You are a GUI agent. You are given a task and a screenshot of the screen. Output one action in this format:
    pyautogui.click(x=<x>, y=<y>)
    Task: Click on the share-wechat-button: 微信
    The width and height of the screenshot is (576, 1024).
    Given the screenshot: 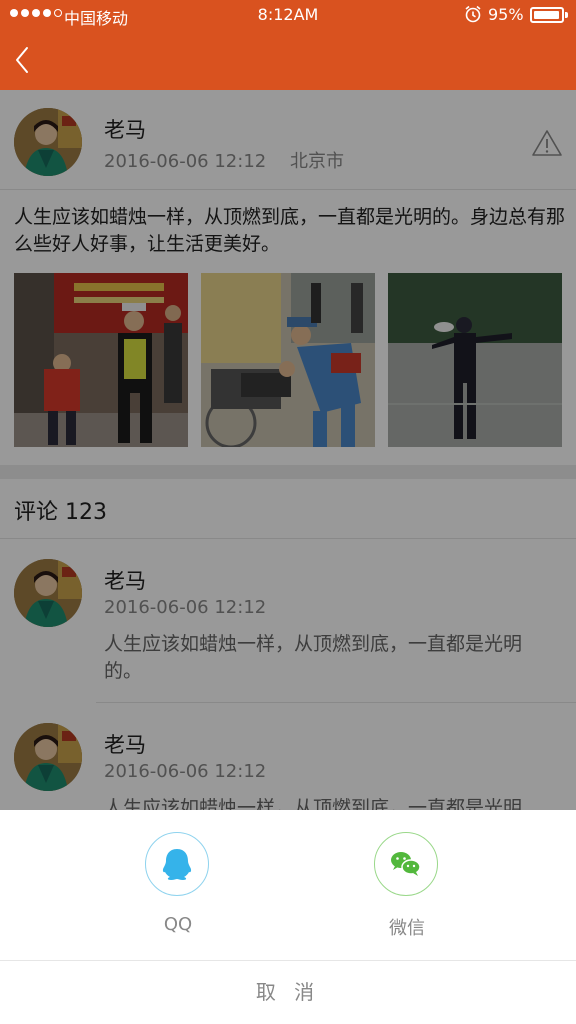 What is the action you would take?
    pyautogui.click(x=407, y=887)
    